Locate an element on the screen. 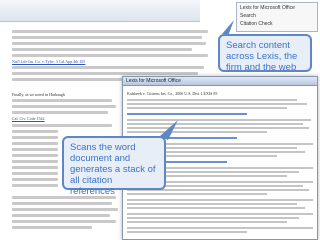 The height and width of the screenshot is (240, 320). callout-arrows is located at coordinates (197, 80).